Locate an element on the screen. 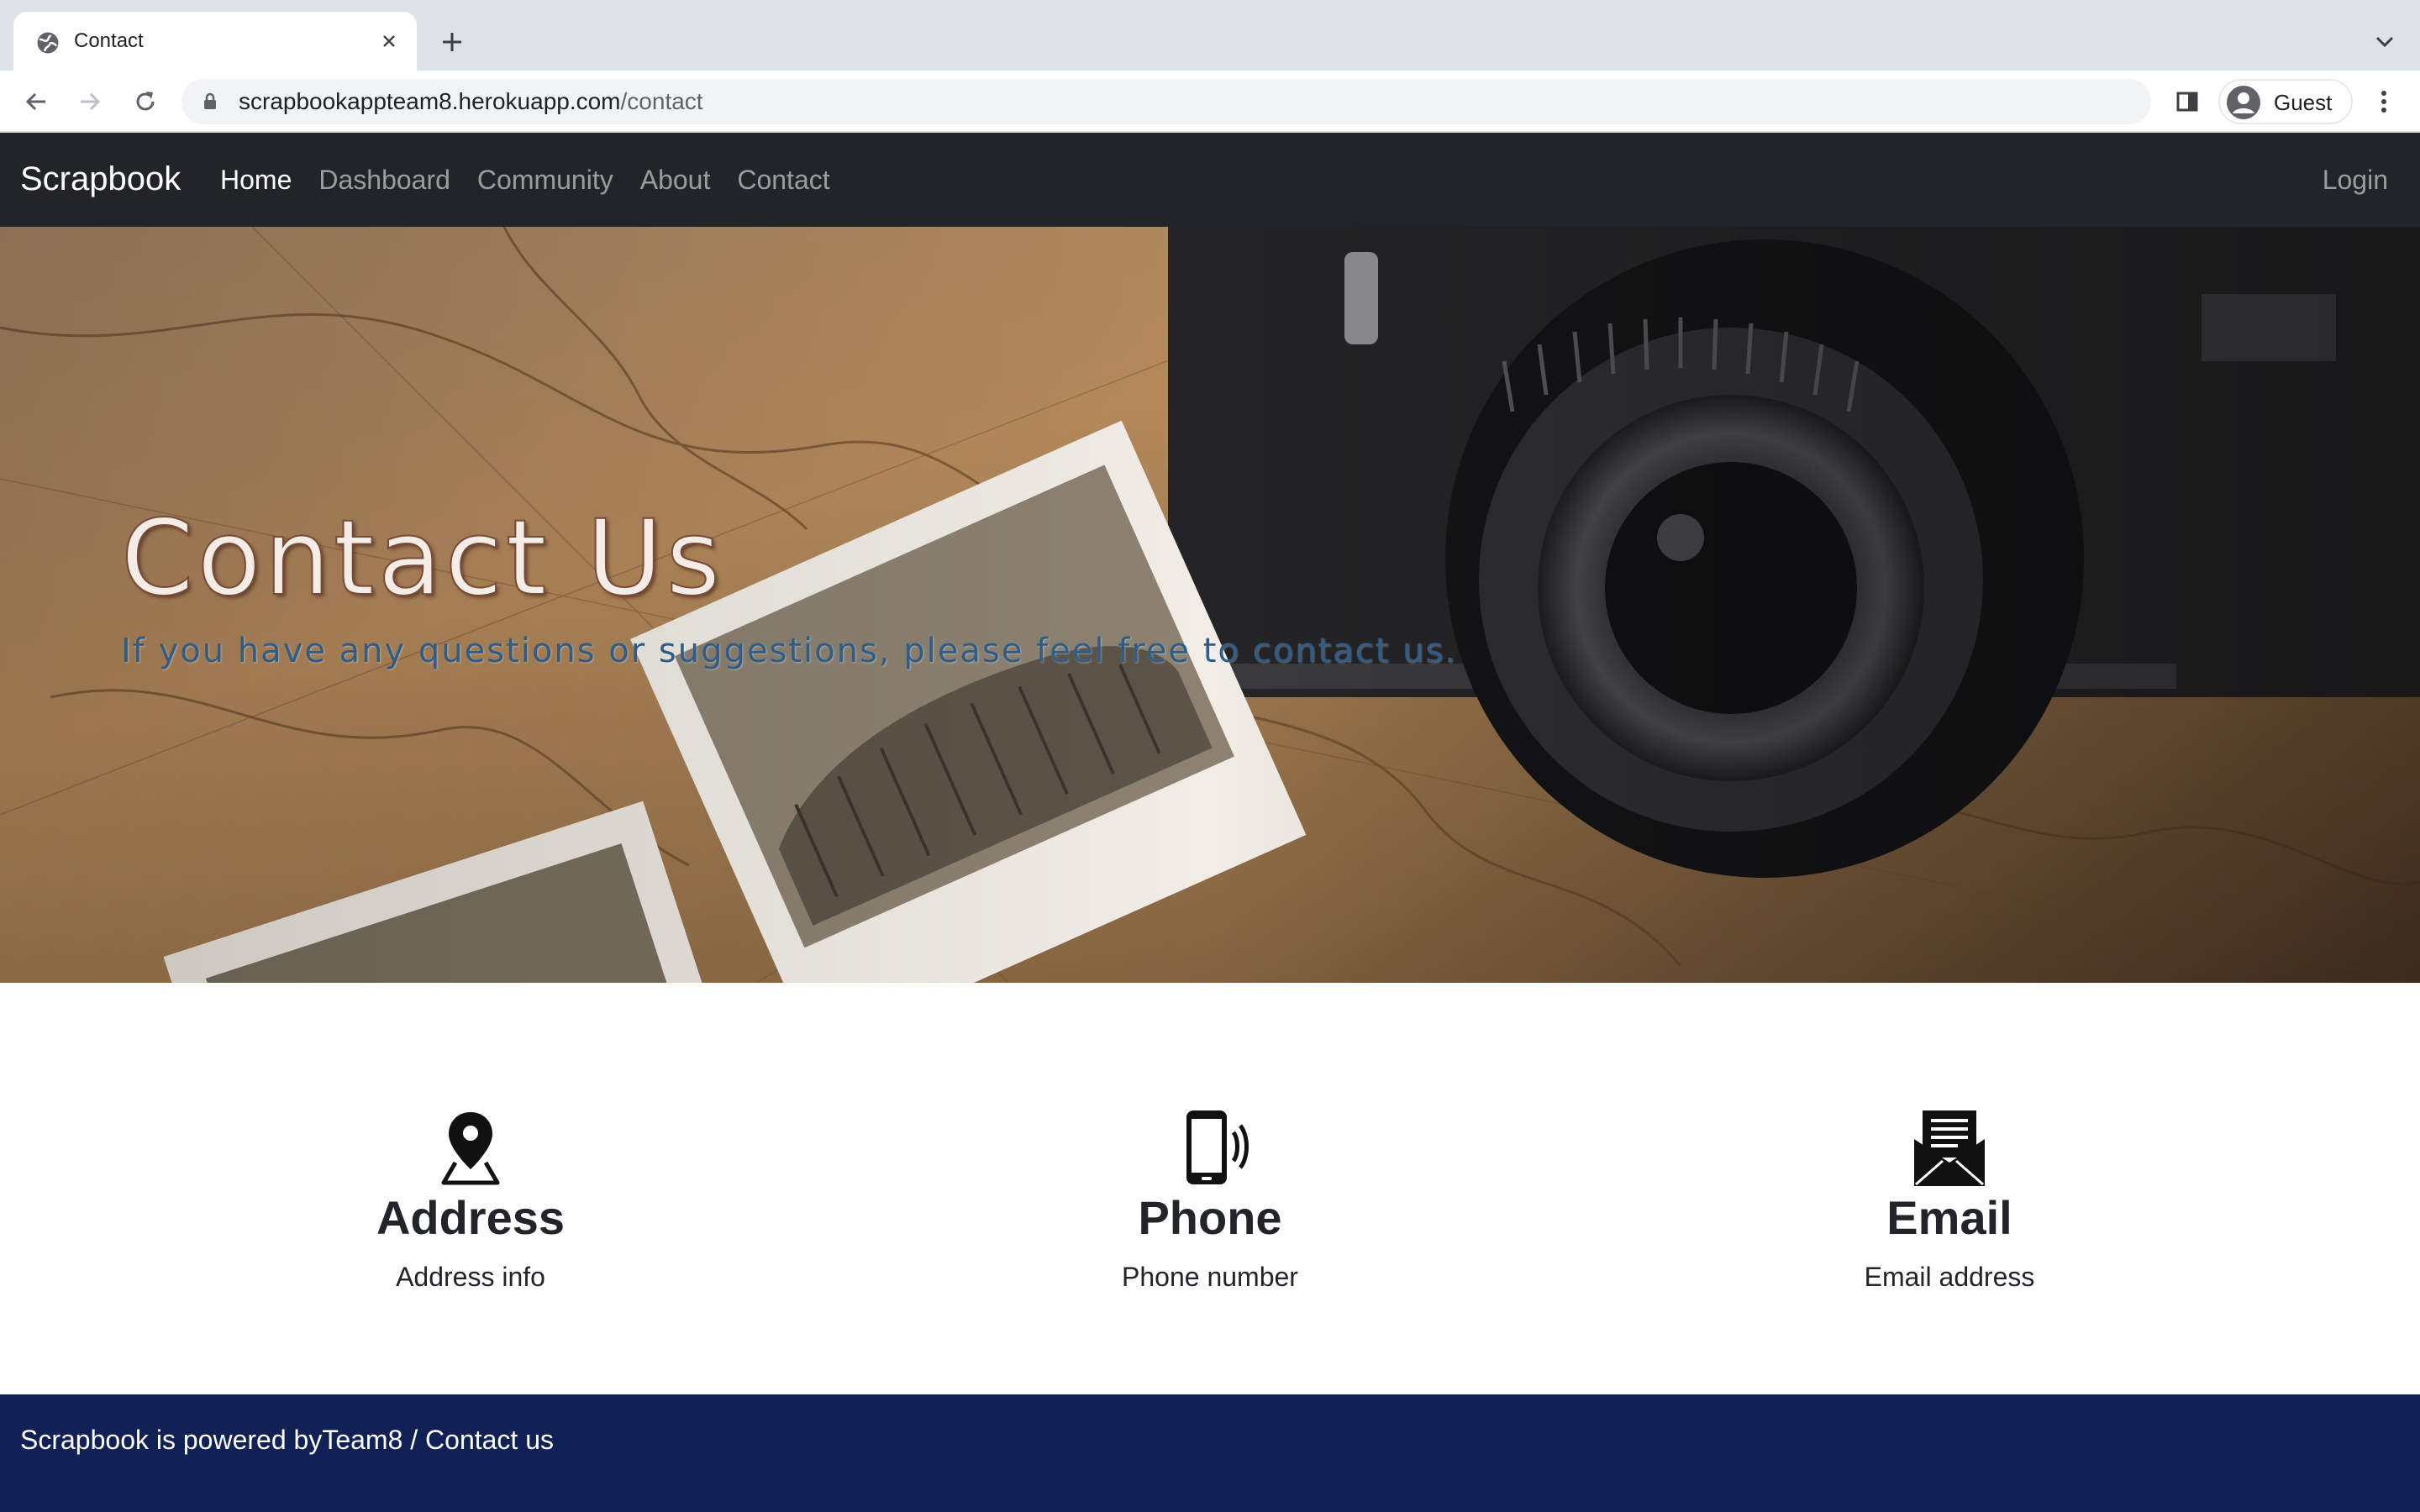 This screenshot has width=2420, height=1512. chevron-down-icon is located at coordinates (2385, 42).